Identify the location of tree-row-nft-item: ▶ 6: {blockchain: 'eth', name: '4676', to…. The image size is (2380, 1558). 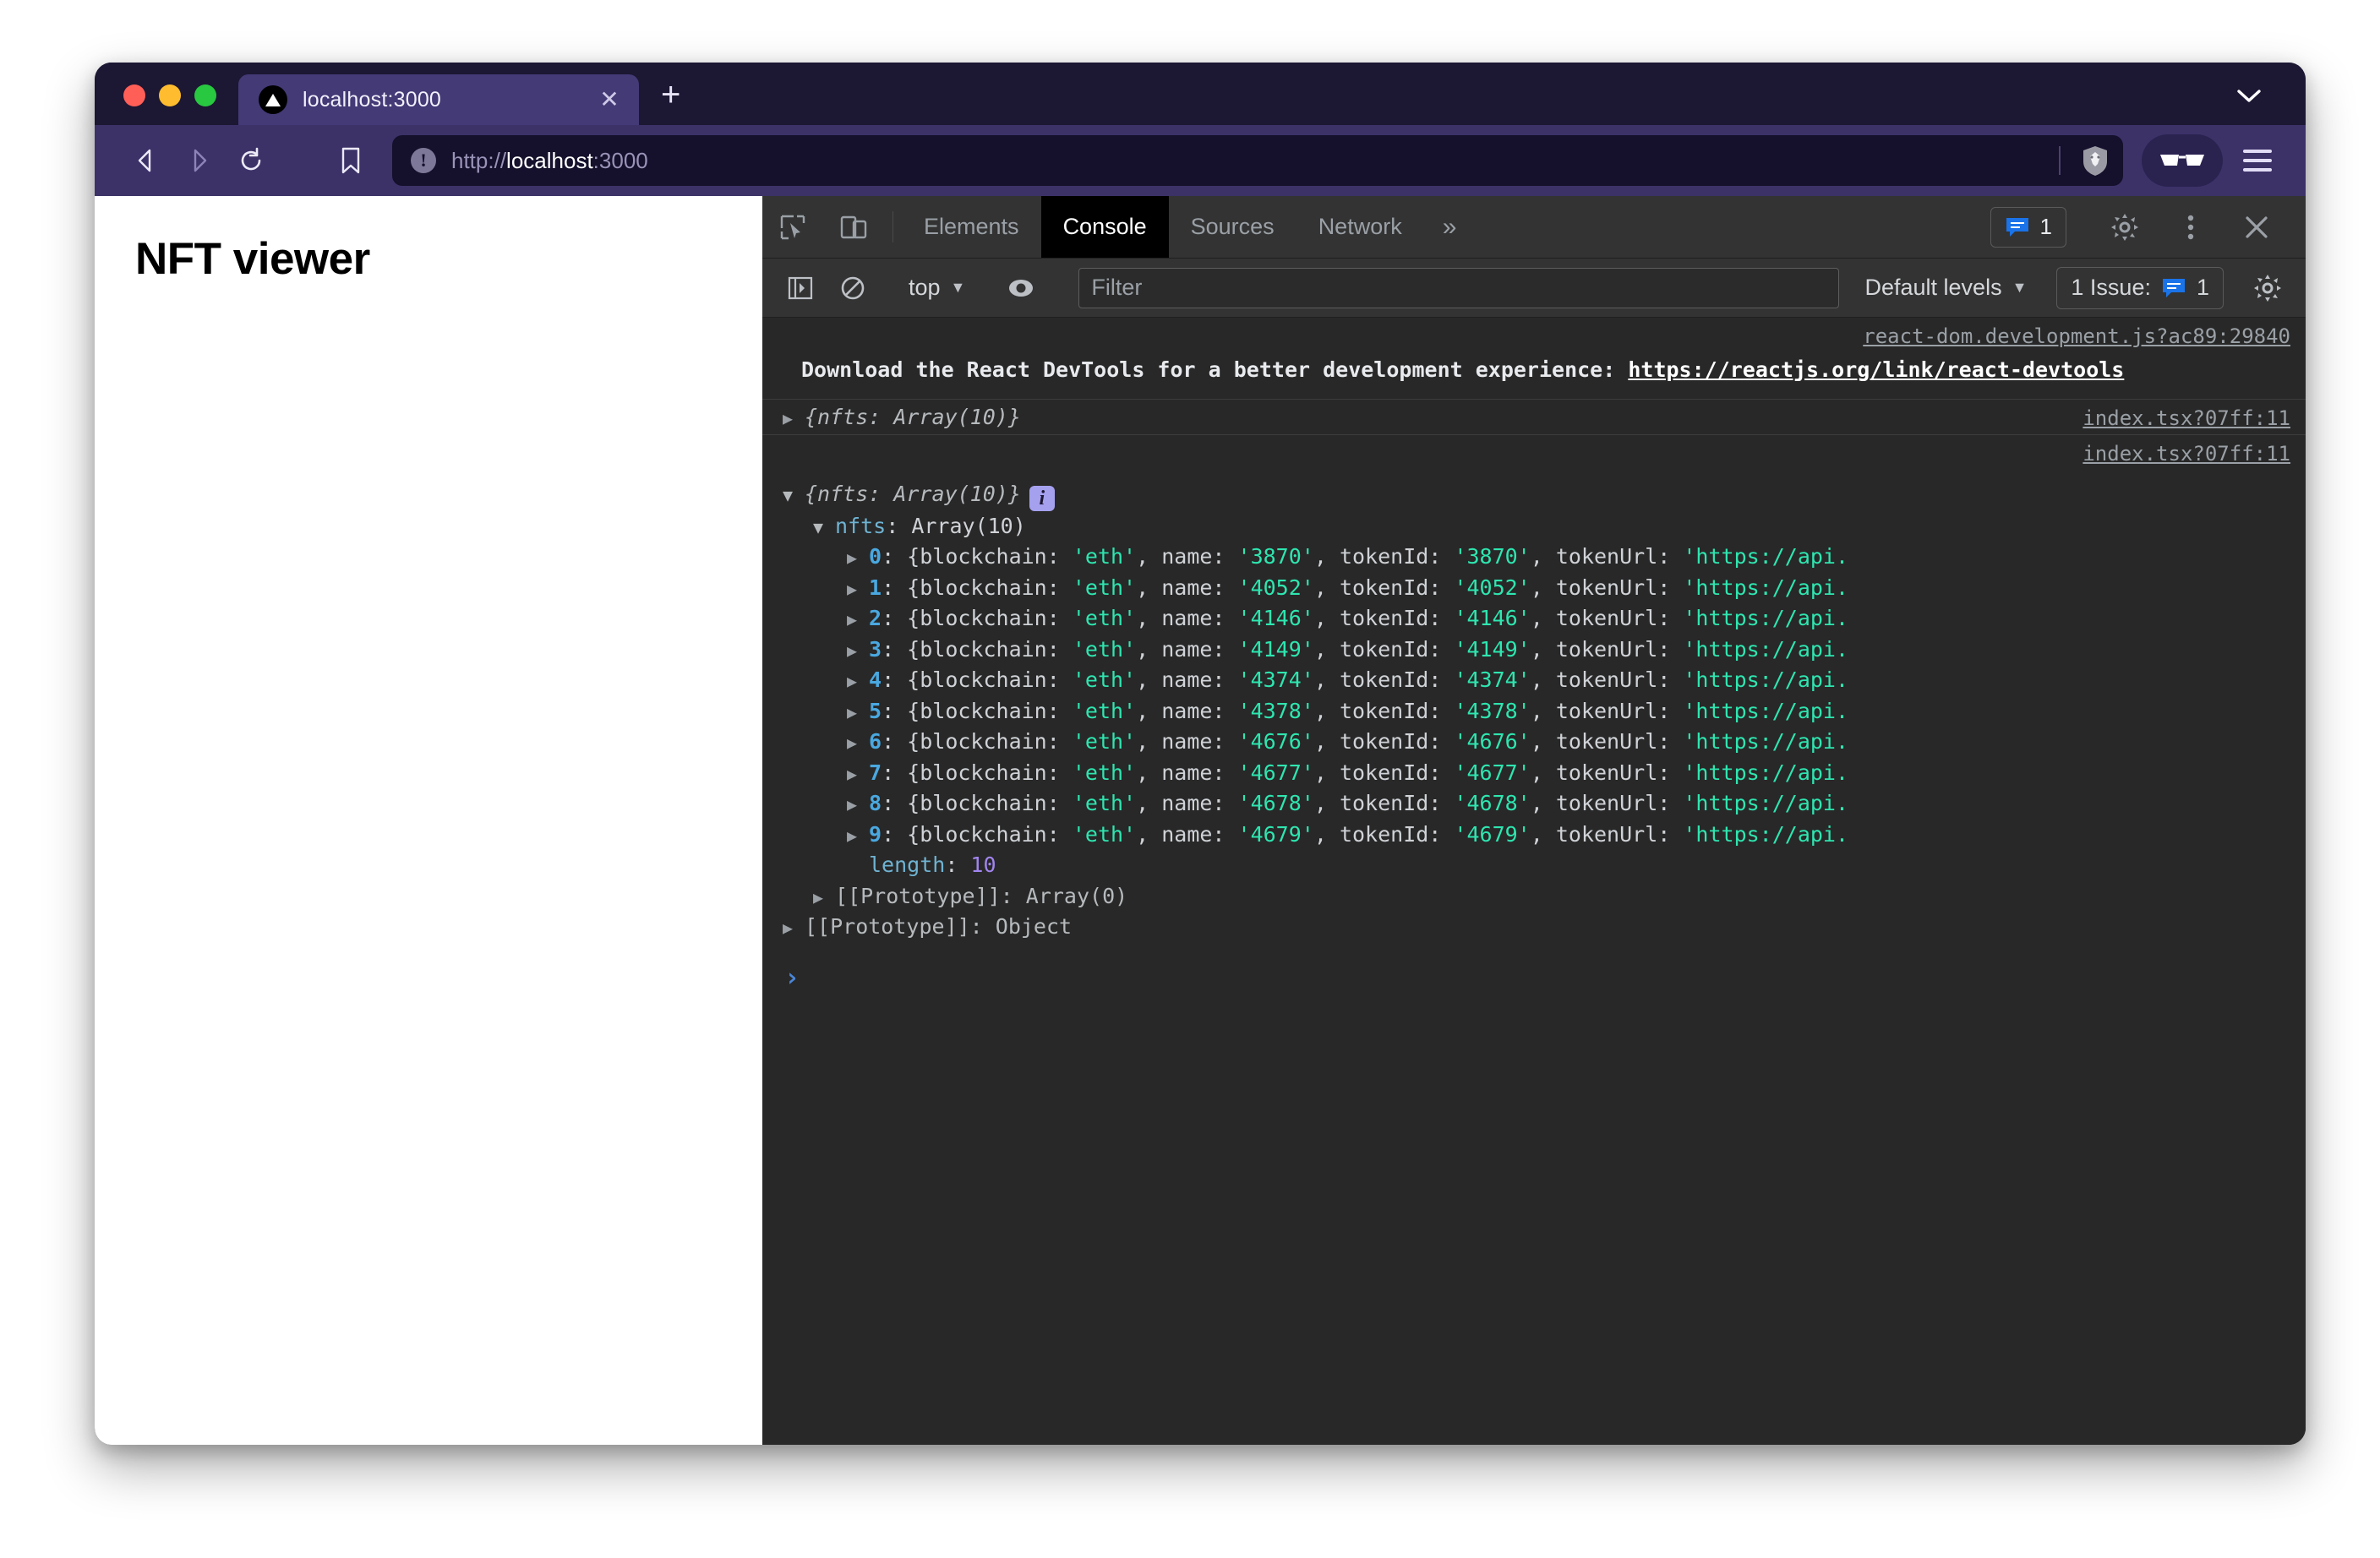
(1544, 742).